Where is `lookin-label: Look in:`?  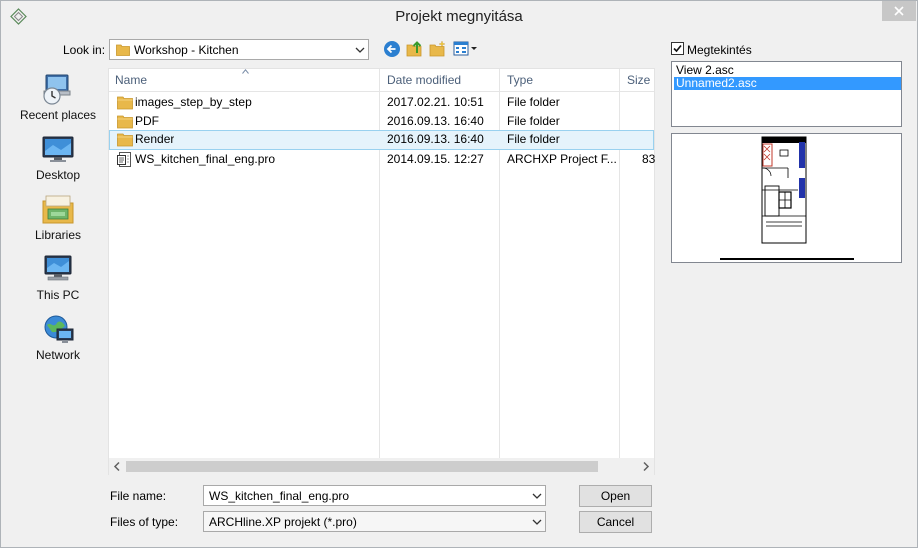
lookin-label: Look in: is located at coordinates (84, 50).